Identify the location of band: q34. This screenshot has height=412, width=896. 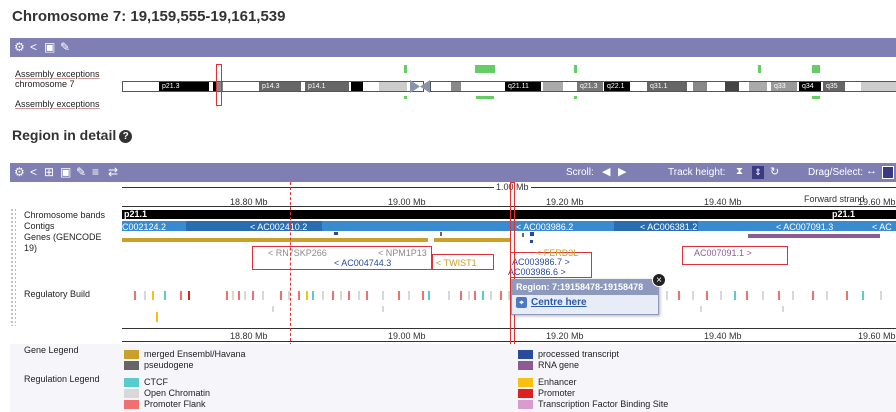
(810, 86).